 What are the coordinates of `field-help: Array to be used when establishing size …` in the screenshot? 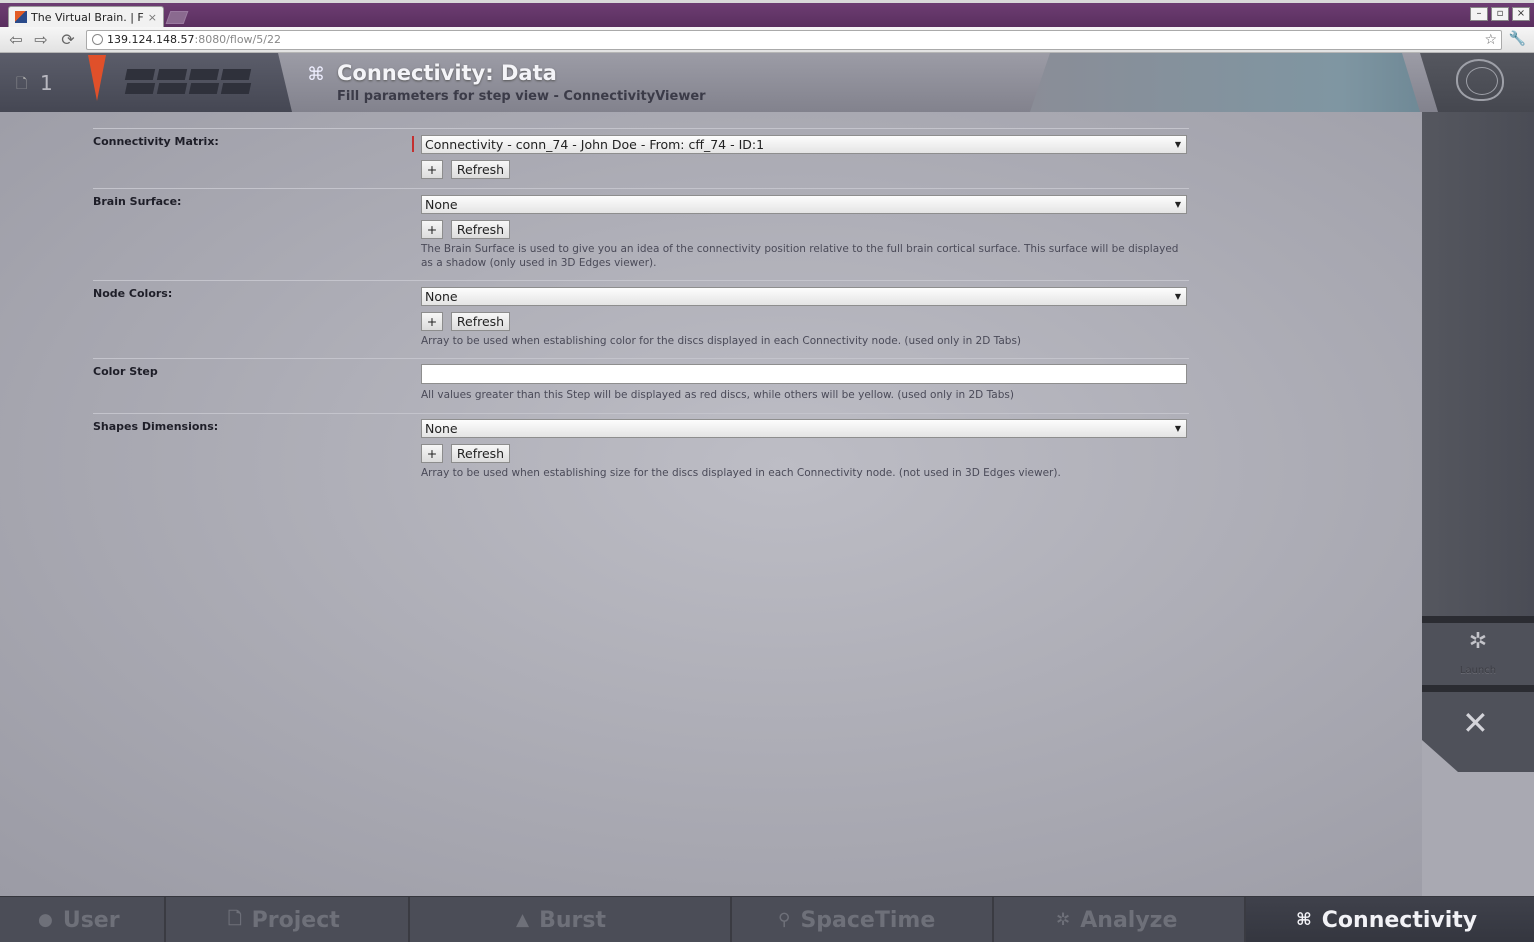 It's located at (741, 473).